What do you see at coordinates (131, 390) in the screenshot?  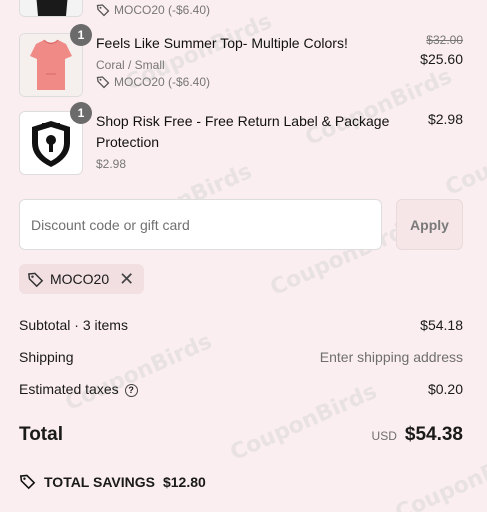 I see `question-circle-icon: ?` at bounding box center [131, 390].